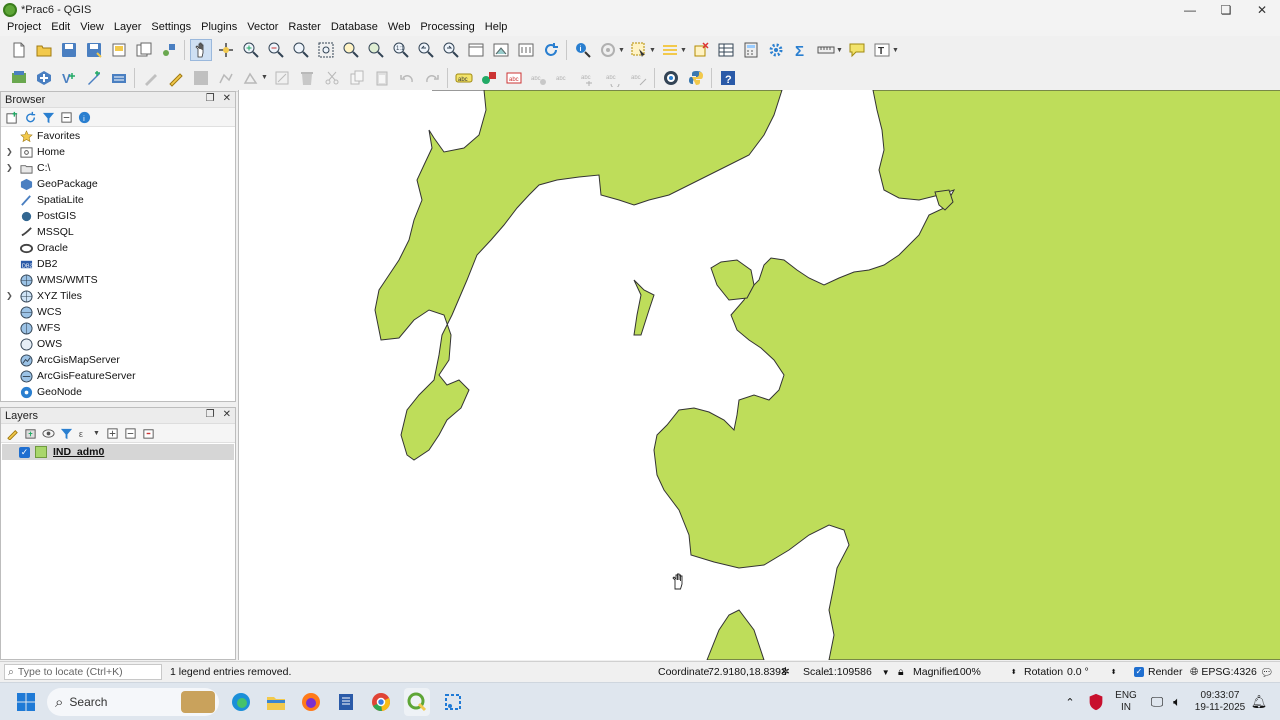 This screenshot has height=720, width=1280. What do you see at coordinates (426, 50) in the screenshot?
I see `zoom-last-icon` at bounding box center [426, 50].